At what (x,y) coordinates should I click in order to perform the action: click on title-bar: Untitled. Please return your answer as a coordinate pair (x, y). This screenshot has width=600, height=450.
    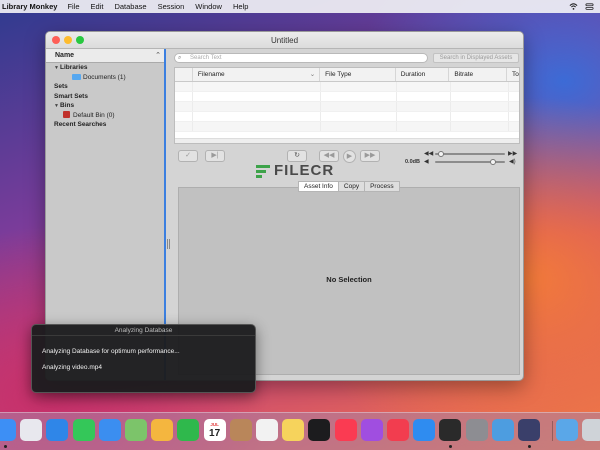
    Looking at the image, I should click on (284, 40).